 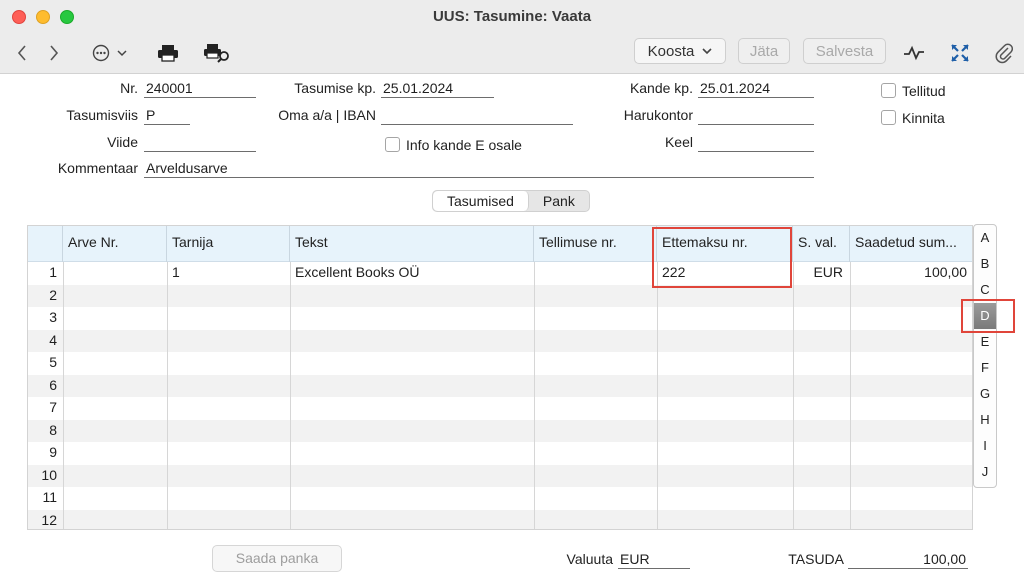 I want to click on s-val-cell: EUR, so click(x=821, y=273).